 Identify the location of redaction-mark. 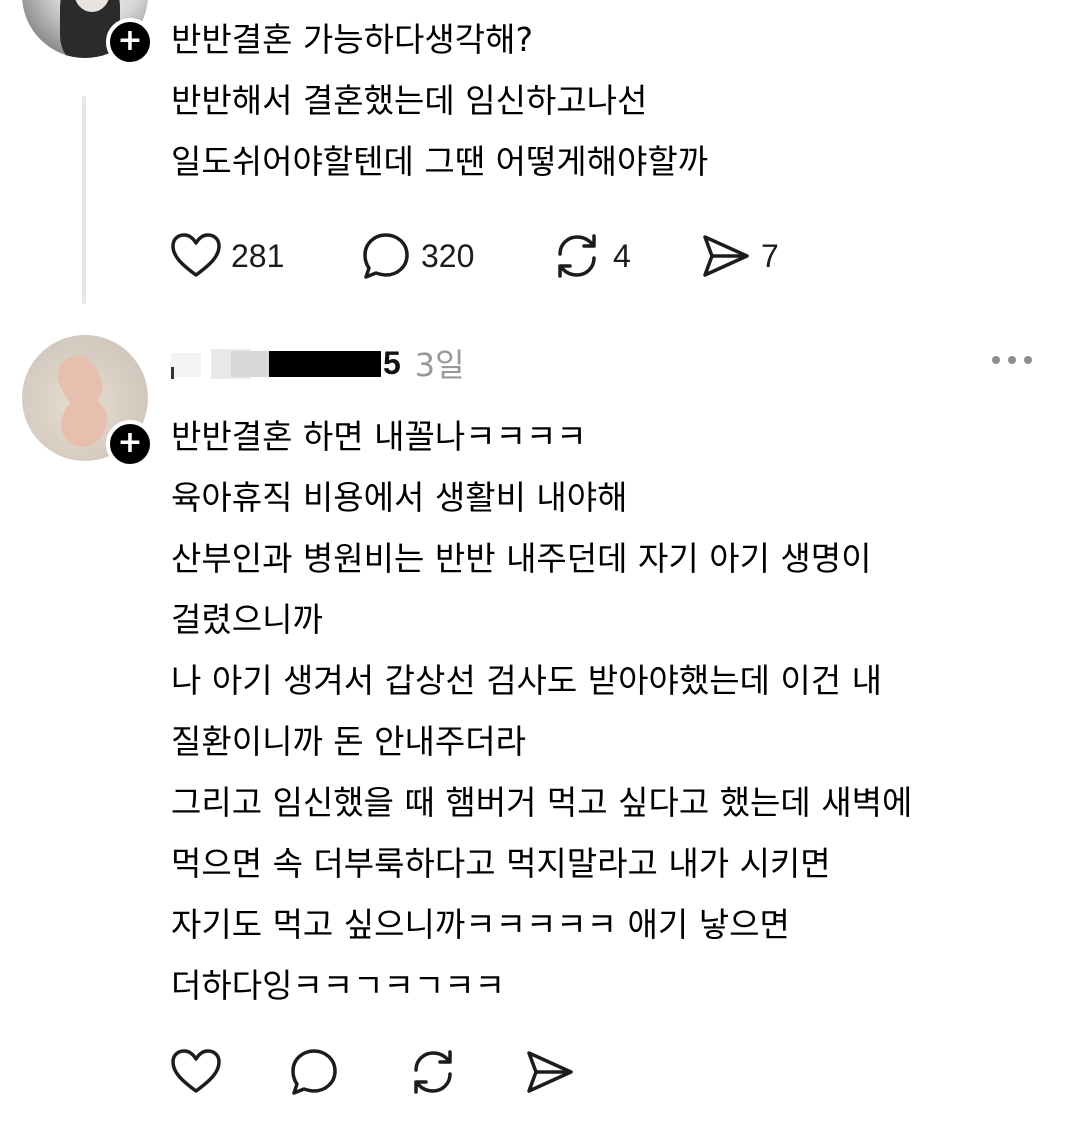
(172, 373).